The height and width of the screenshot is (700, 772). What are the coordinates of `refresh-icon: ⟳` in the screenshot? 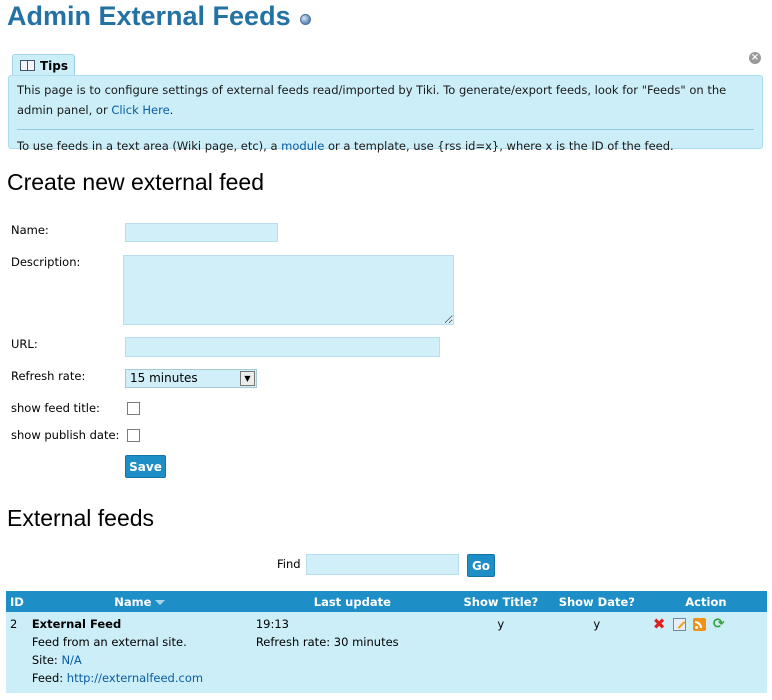 It's located at (719, 624).